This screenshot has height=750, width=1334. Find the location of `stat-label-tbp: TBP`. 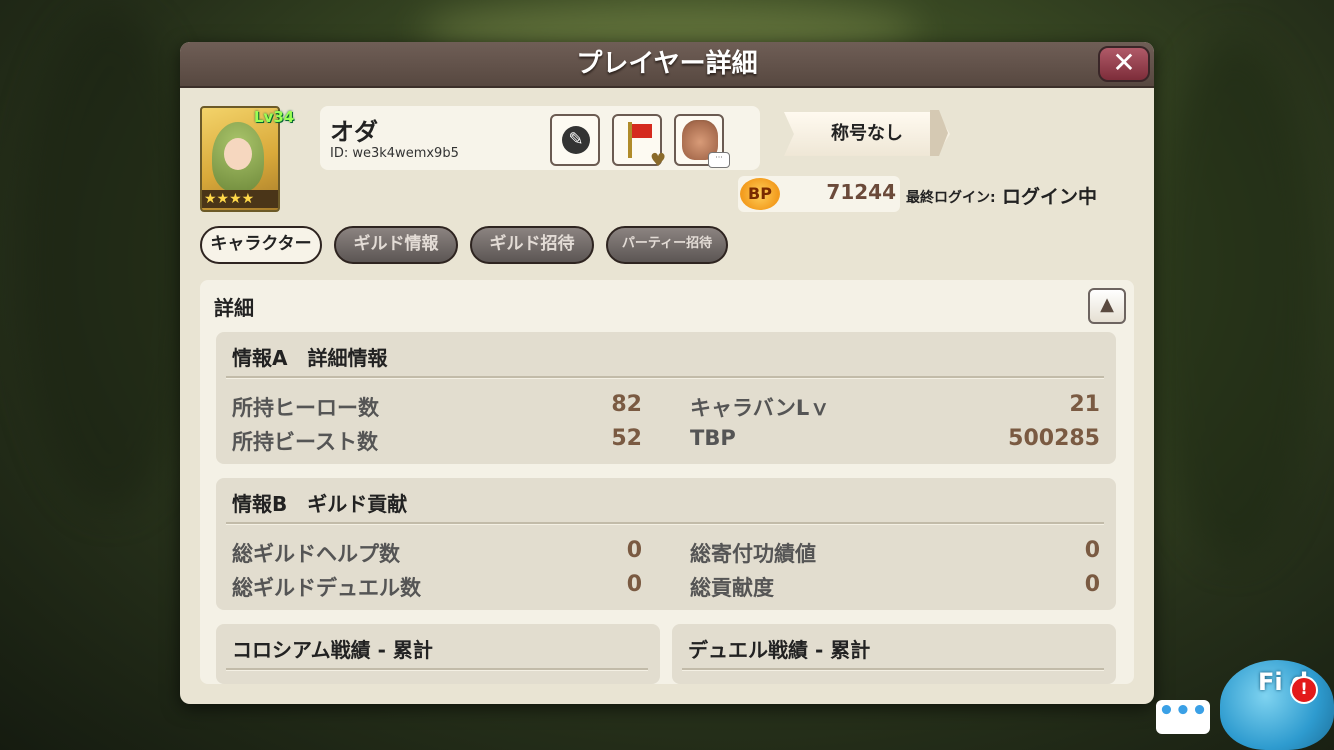

stat-label-tbp: TBP is located at coordinates (713, 438).